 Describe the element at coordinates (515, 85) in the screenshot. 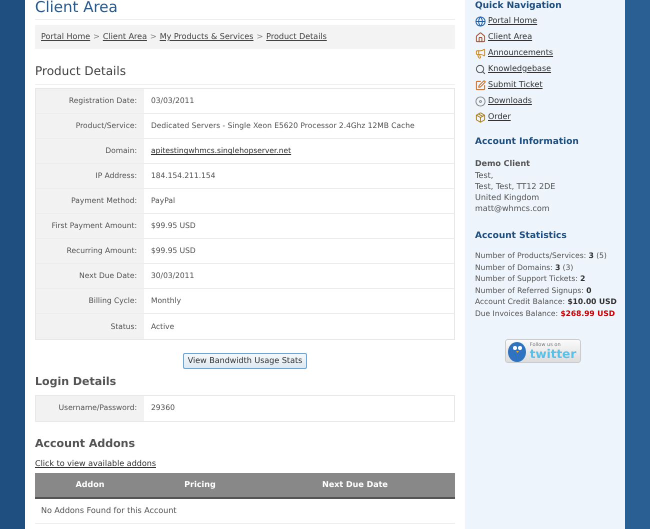

I see `nav-link: Submit Ticket` at that location.